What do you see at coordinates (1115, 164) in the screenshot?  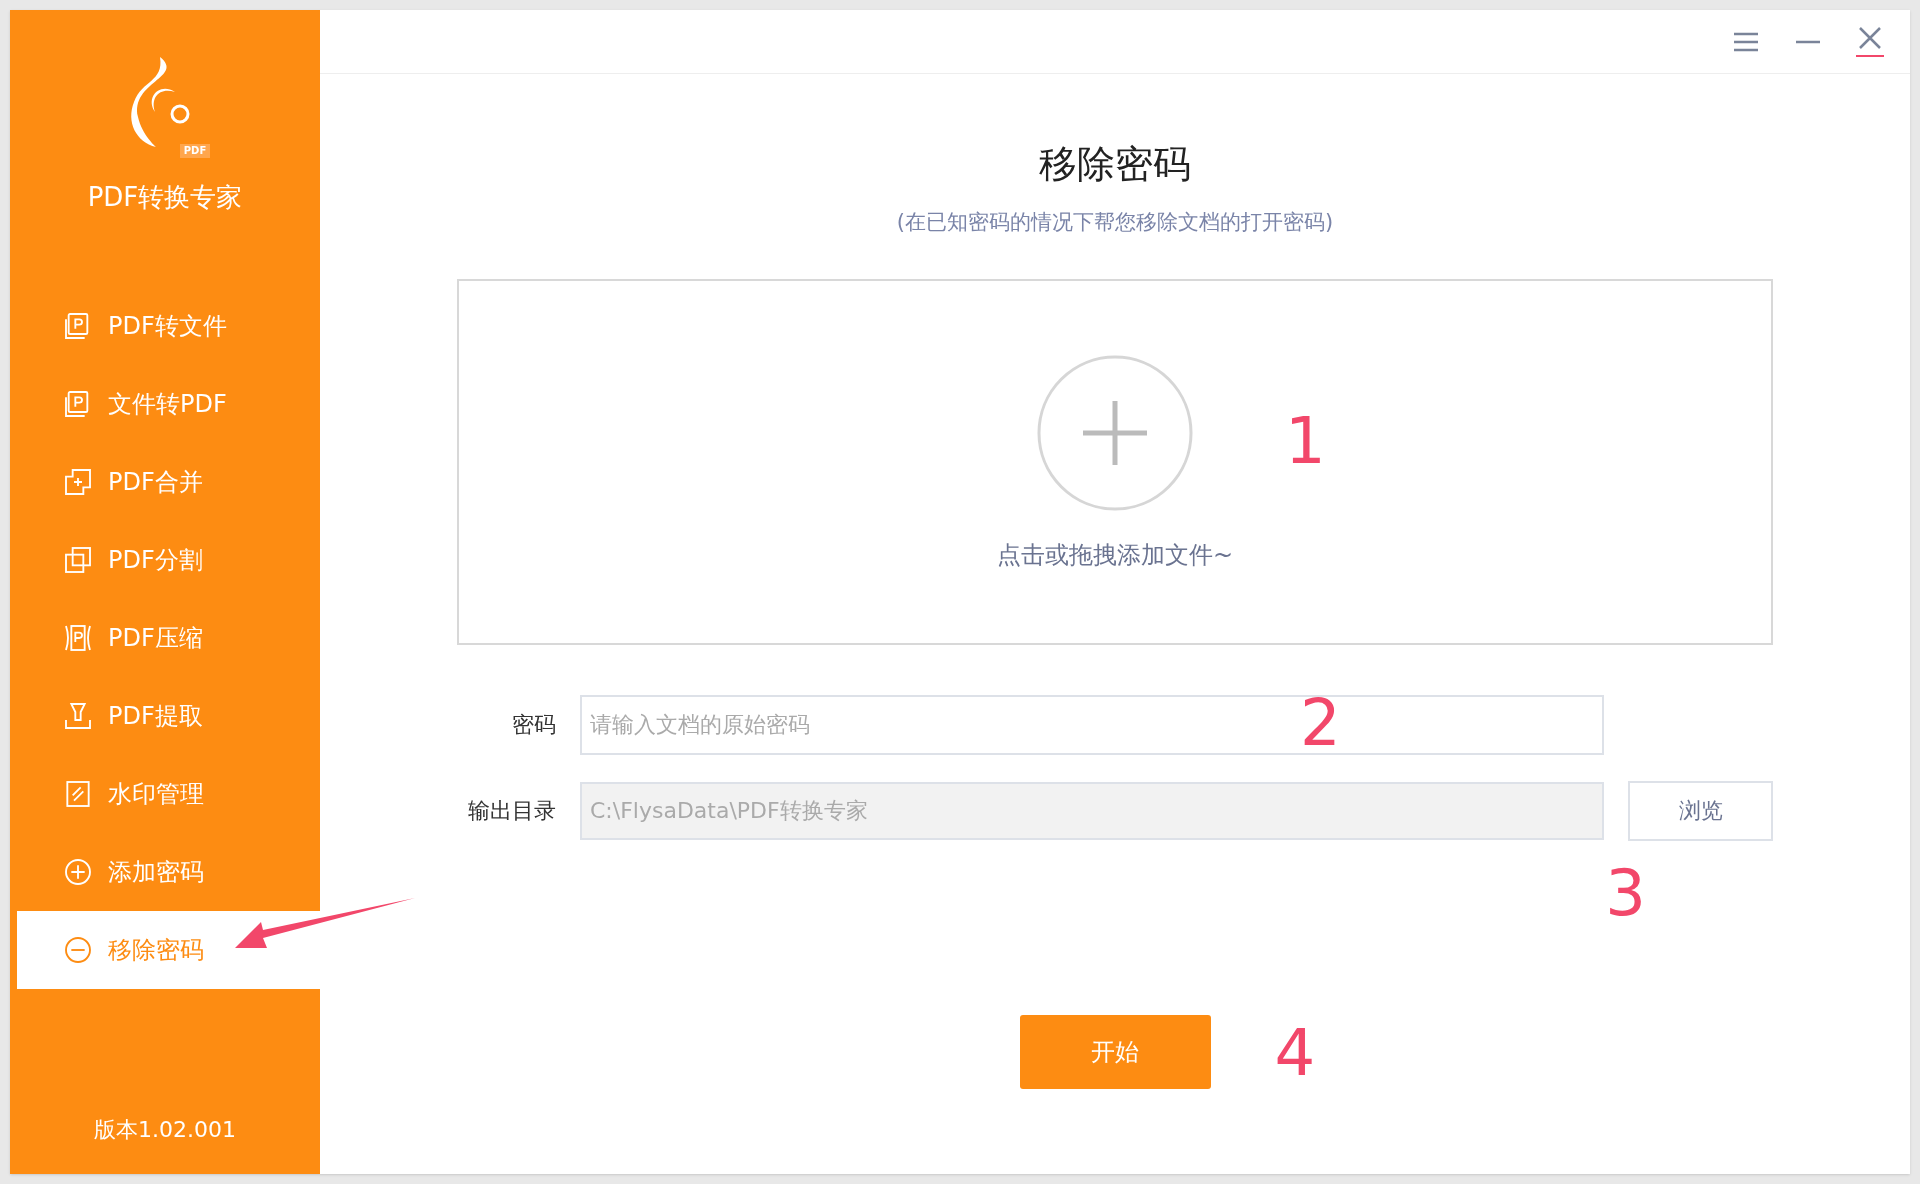 I see `page-title: 移除密码` at bounding box center [1115, 164].